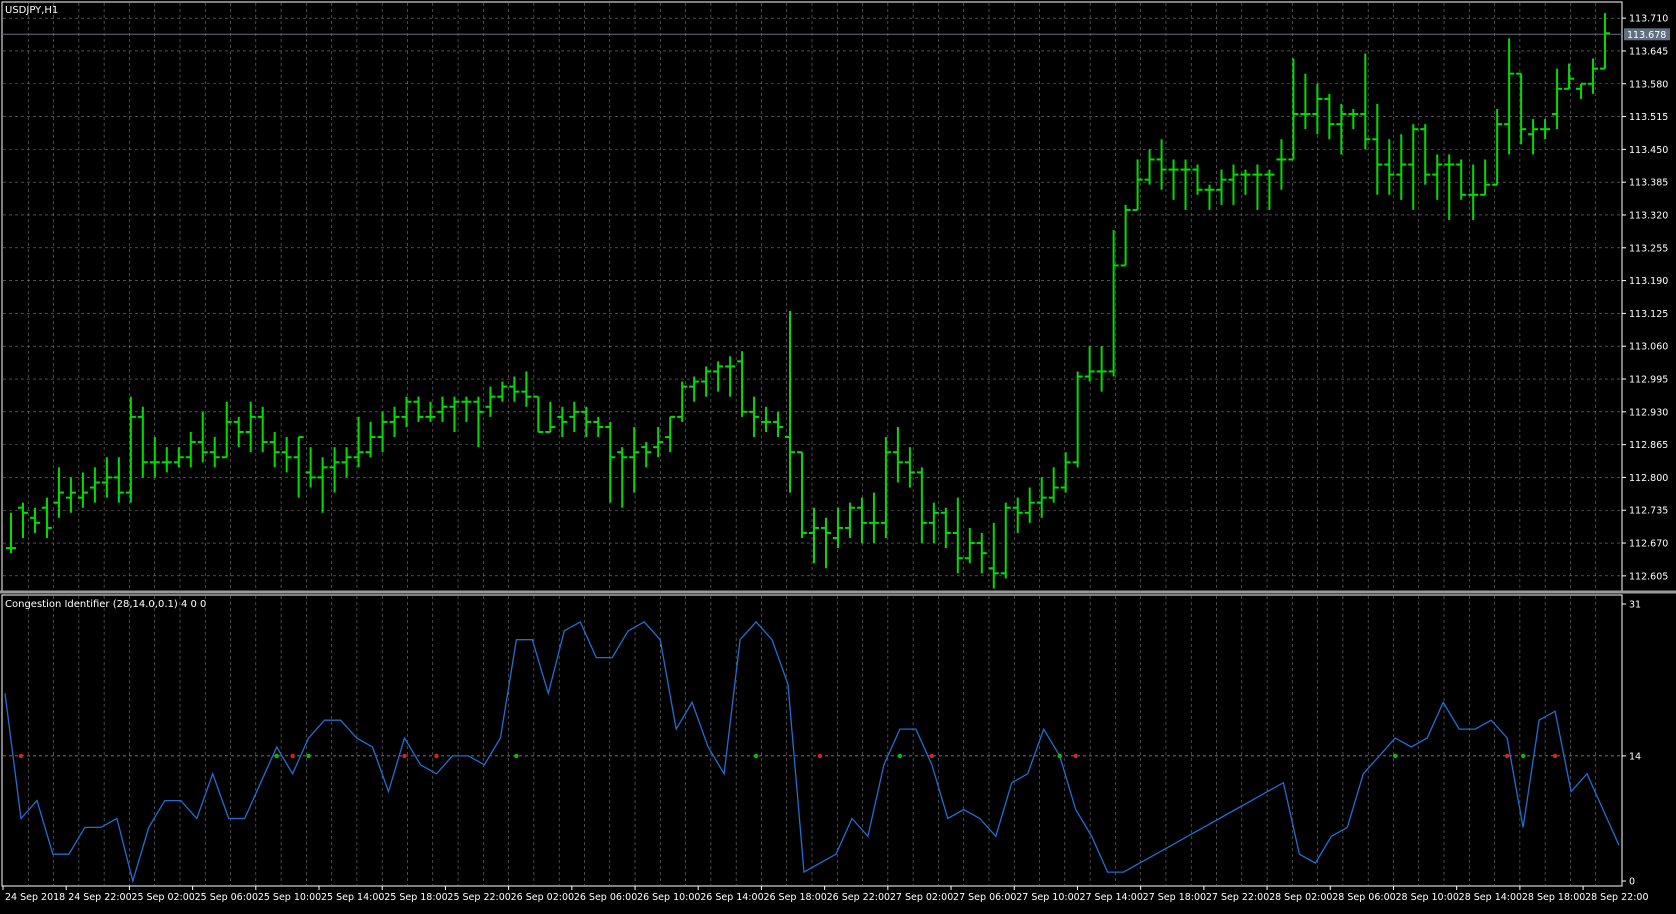  What do you see at coordinates (1646, 35) in the screenshot?
I see `current-price-label: 113.678` at bounding box center [1646, 35].